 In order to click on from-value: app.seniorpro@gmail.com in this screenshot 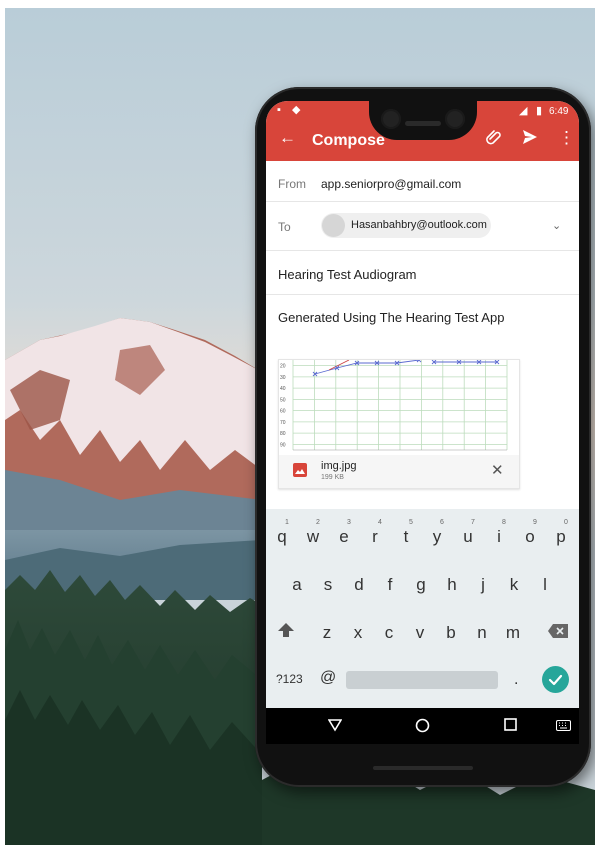, I will do `click(391, 184)`.